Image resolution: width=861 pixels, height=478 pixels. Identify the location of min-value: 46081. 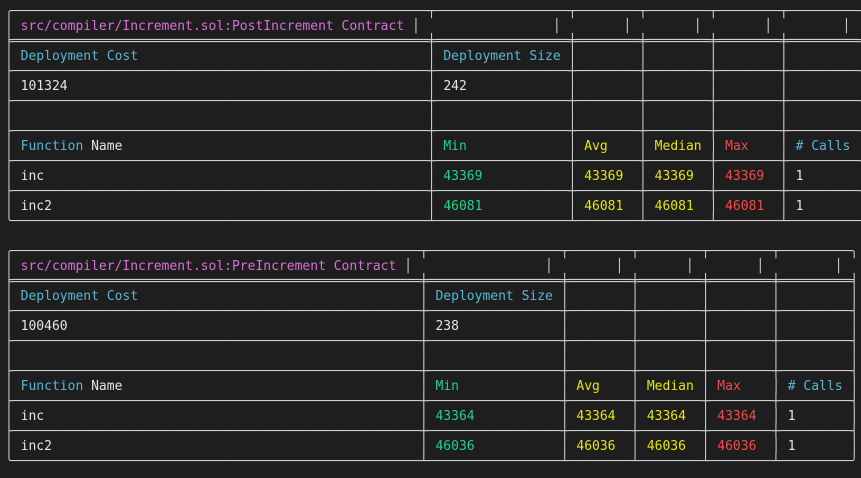
(463, 206).